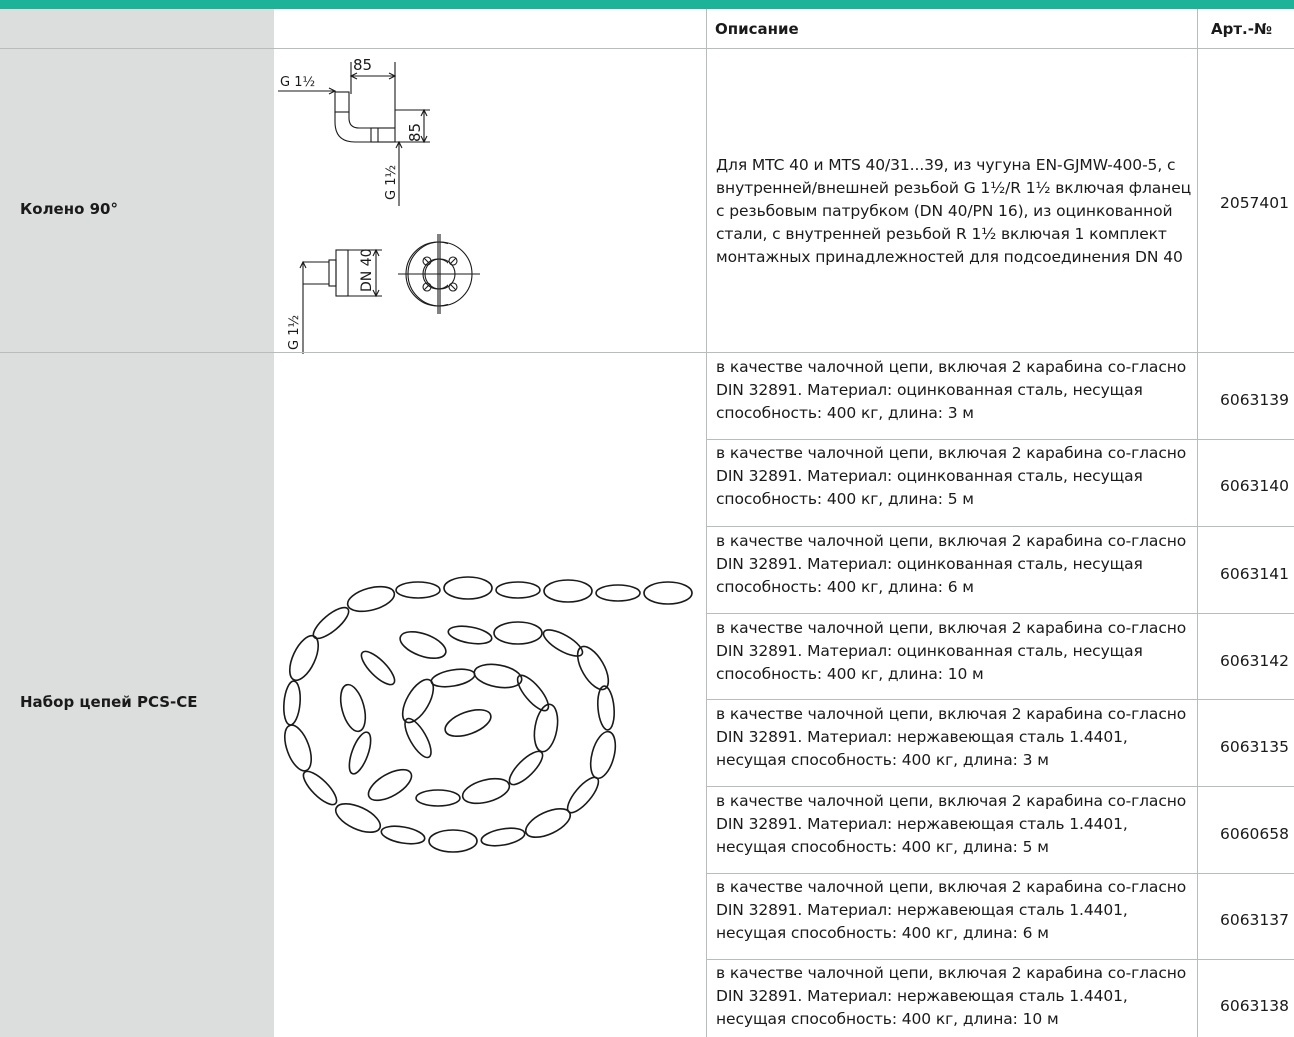 Image resolution: width=1294 pixels, height=1037 pixels. I want to click on chain-row-1-article: 6063139, so click(1254, 400).